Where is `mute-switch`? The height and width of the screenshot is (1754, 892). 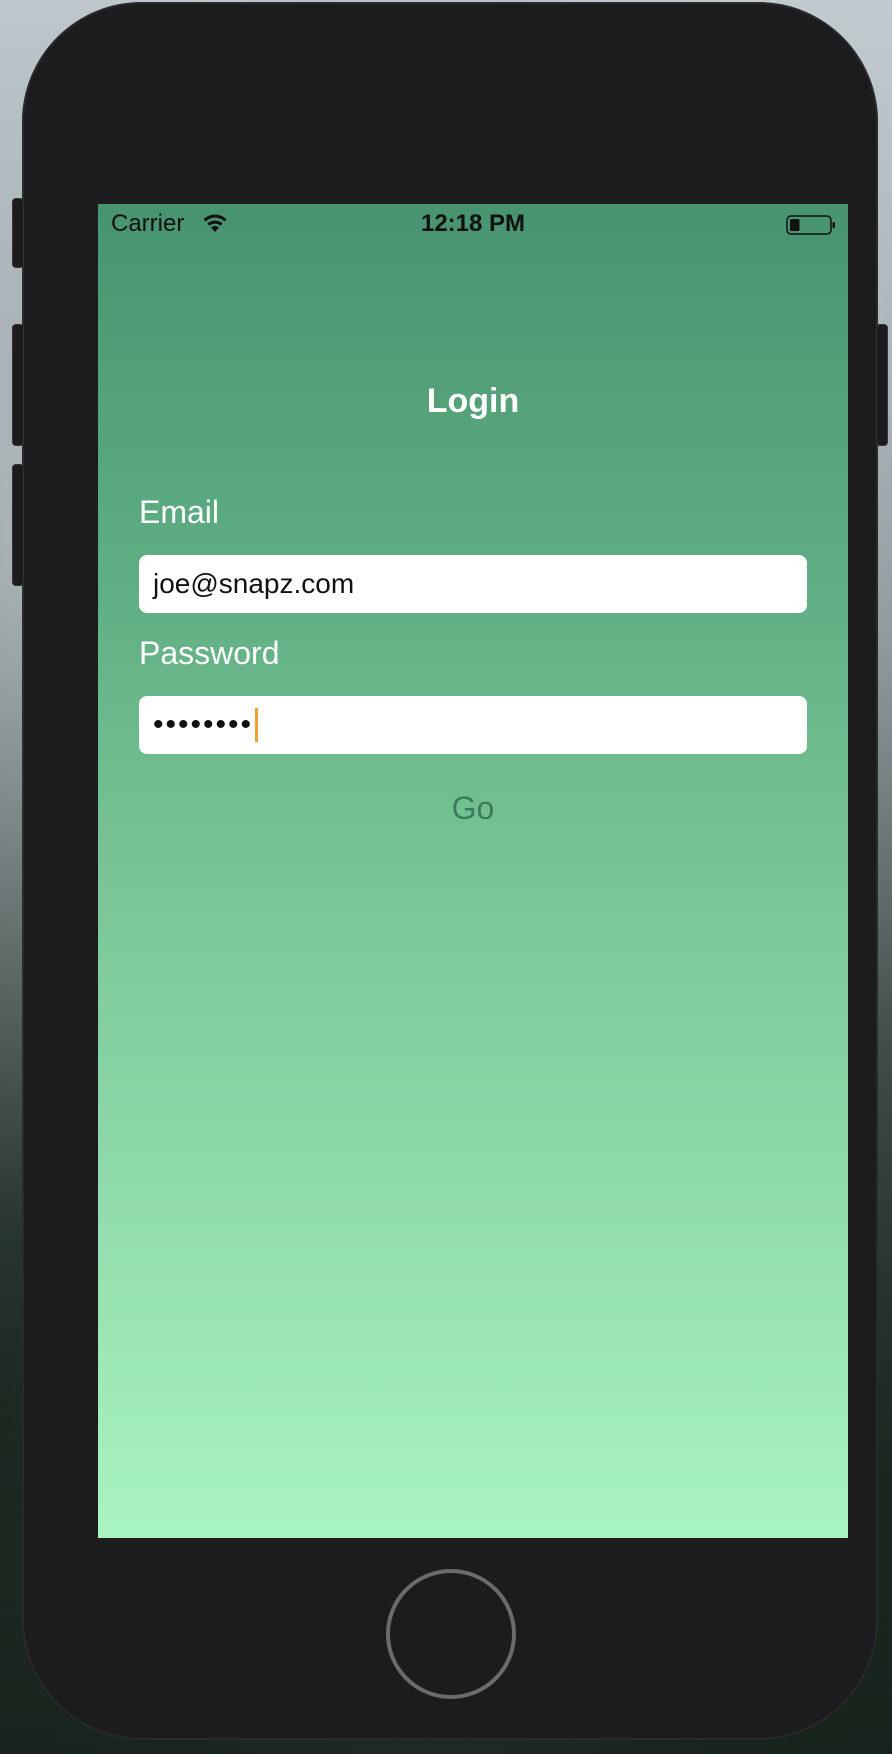 mute-switch is located at coordinates (18, 233).